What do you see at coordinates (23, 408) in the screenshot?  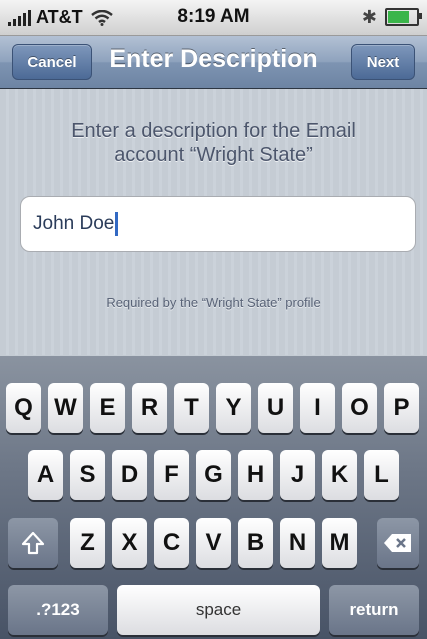 I see `key-q: Q` at bounding box center [23, 408].